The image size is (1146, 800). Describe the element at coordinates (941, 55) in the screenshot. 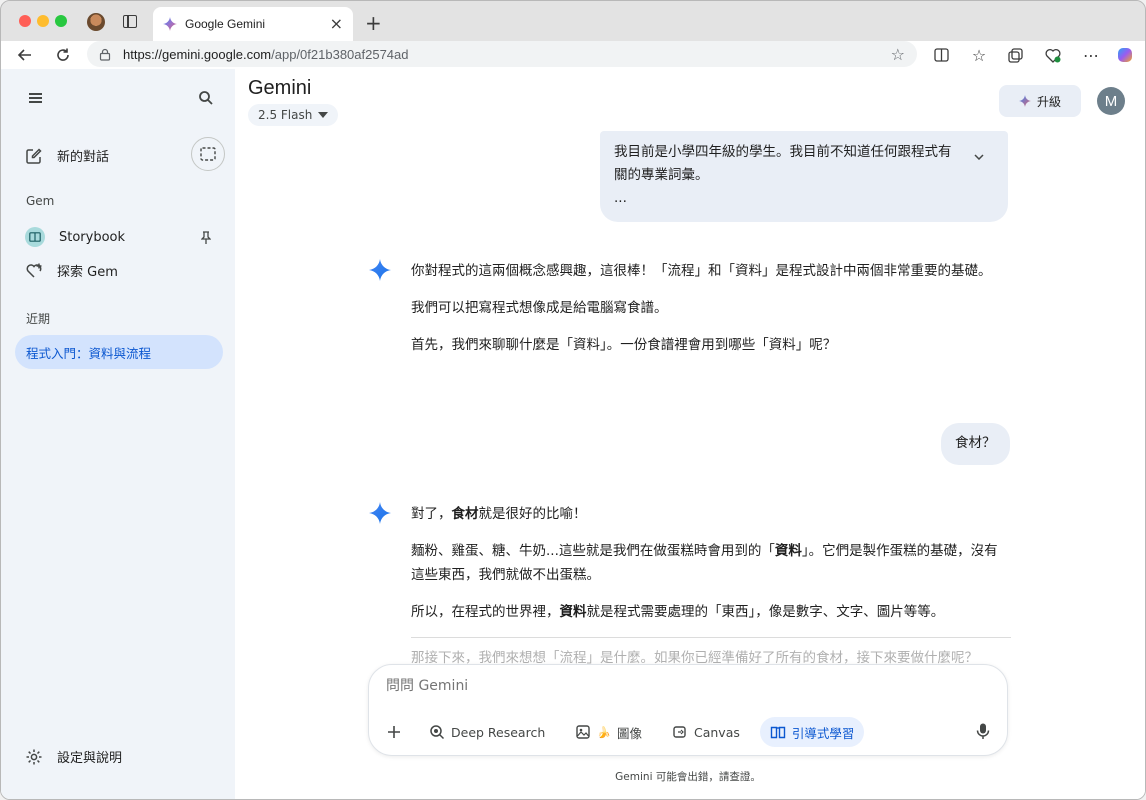

I see `split-screen-icon` at that location.